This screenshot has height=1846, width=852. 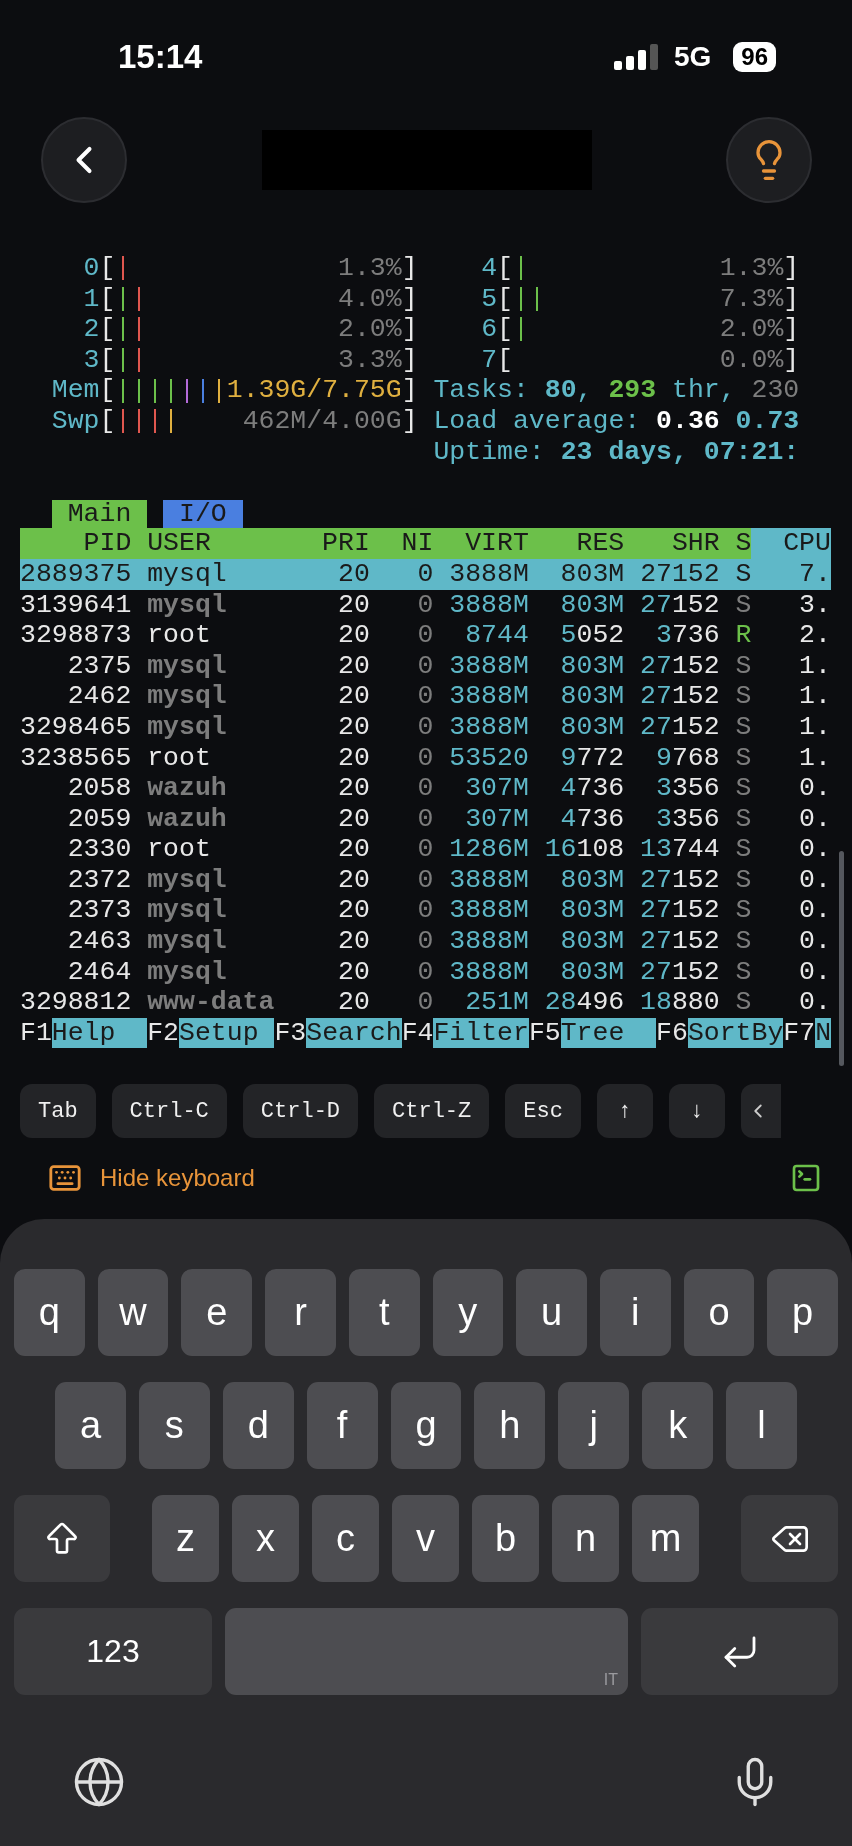 What do you see at coordinates (585, 1539) in the screenshot?
I see `letter-key: n` at bounding box center [585, 1539].